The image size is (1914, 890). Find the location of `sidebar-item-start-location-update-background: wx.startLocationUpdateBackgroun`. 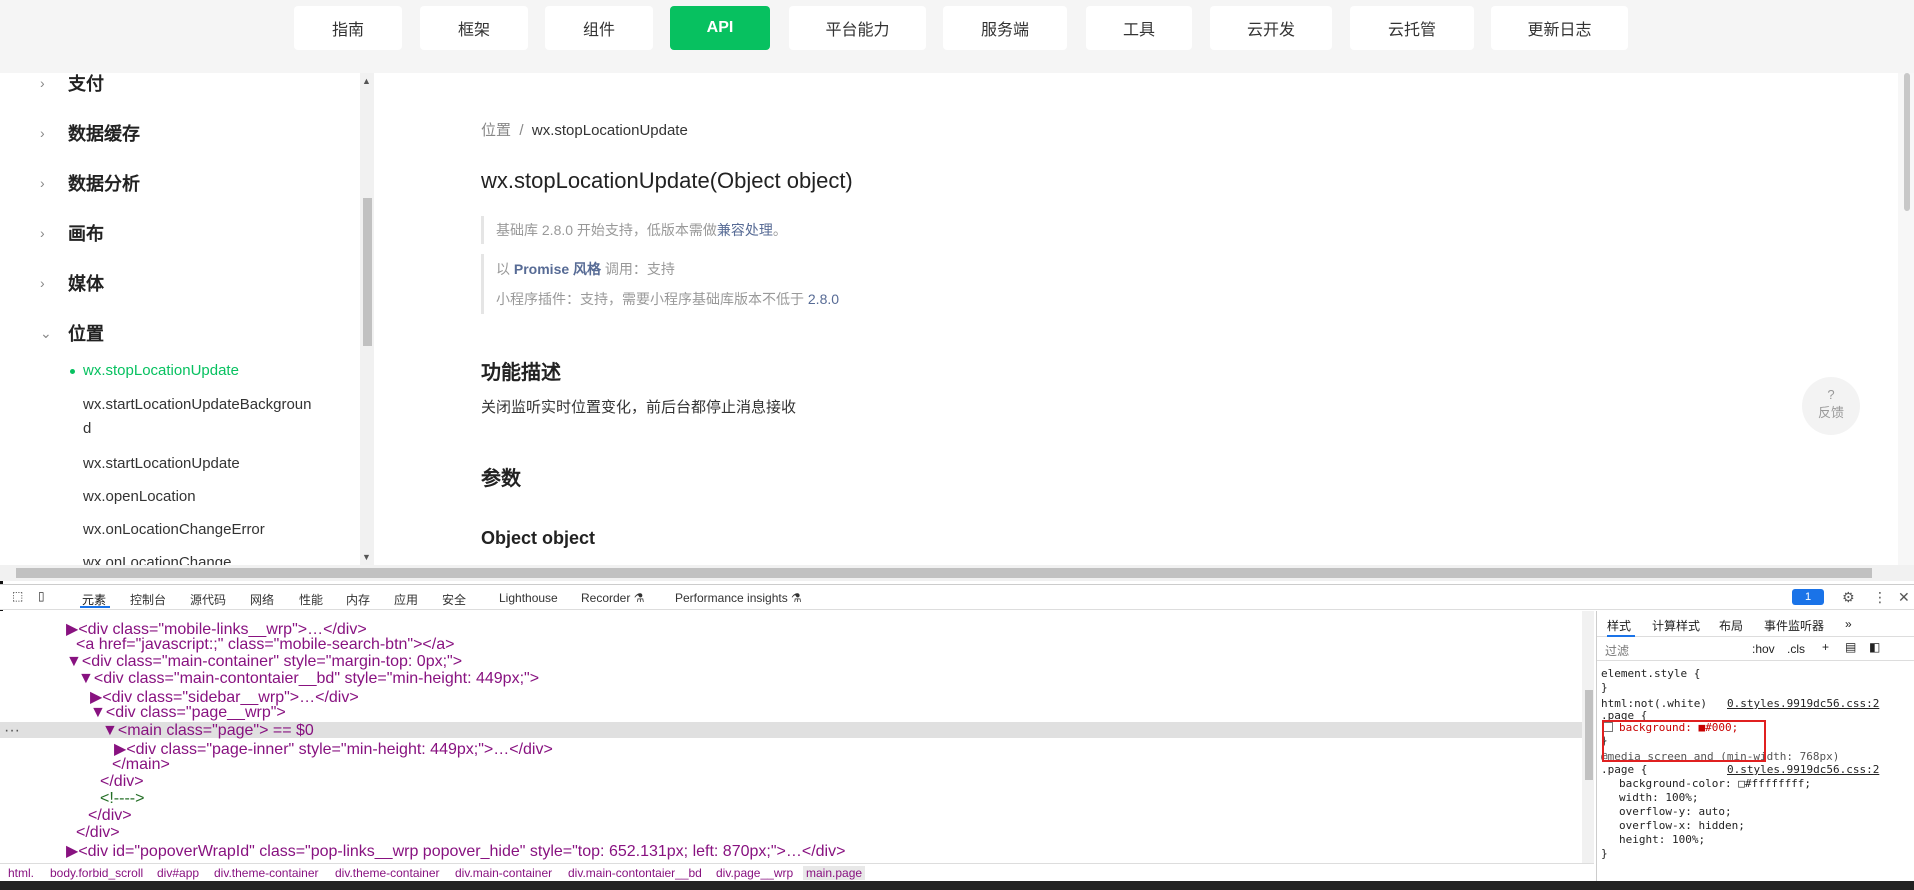

sidebar-item-start-location-update-background: wx.startLocationUpdateBackgroun is located at coordinates (208, 405).